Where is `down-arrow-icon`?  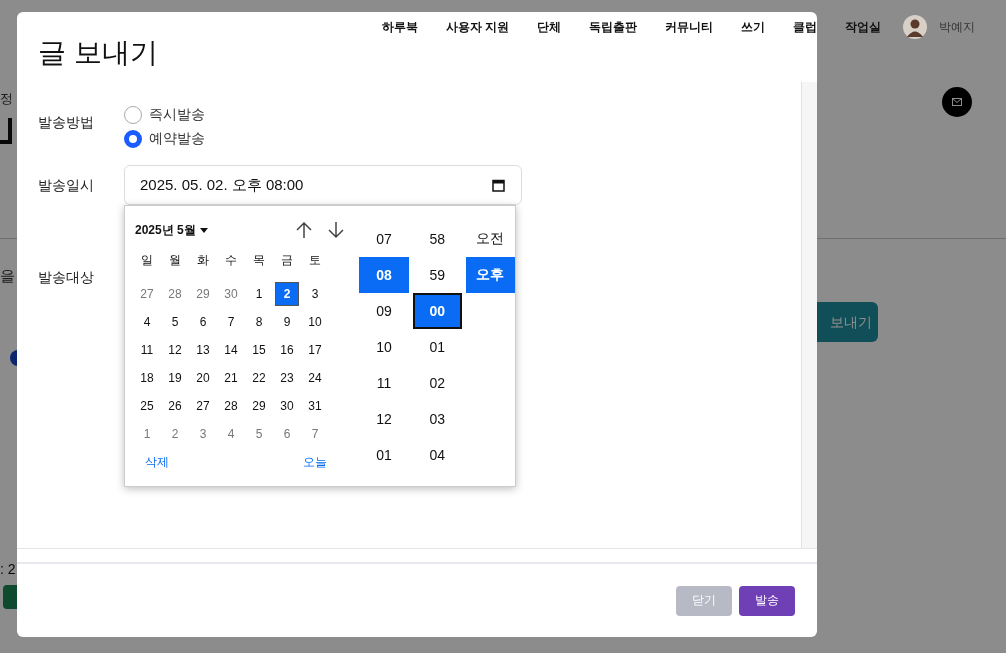 down-arrow-icon is located at coordinates (336, 230).